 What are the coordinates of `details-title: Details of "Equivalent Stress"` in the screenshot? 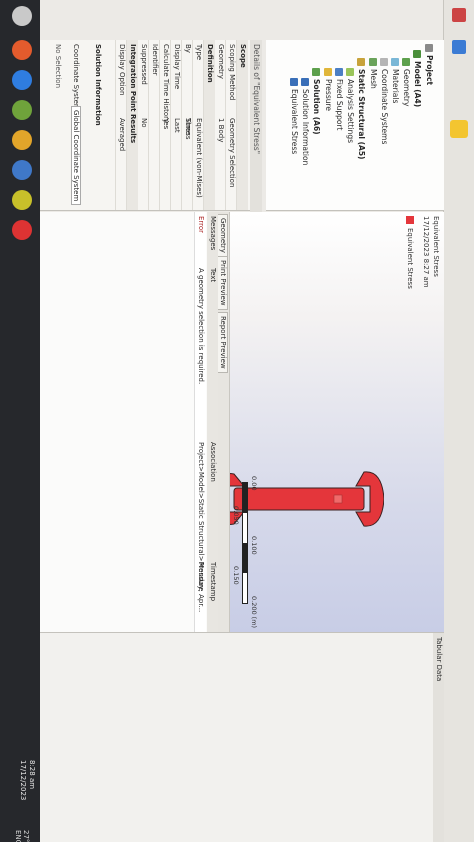 It's located at (256, 127).